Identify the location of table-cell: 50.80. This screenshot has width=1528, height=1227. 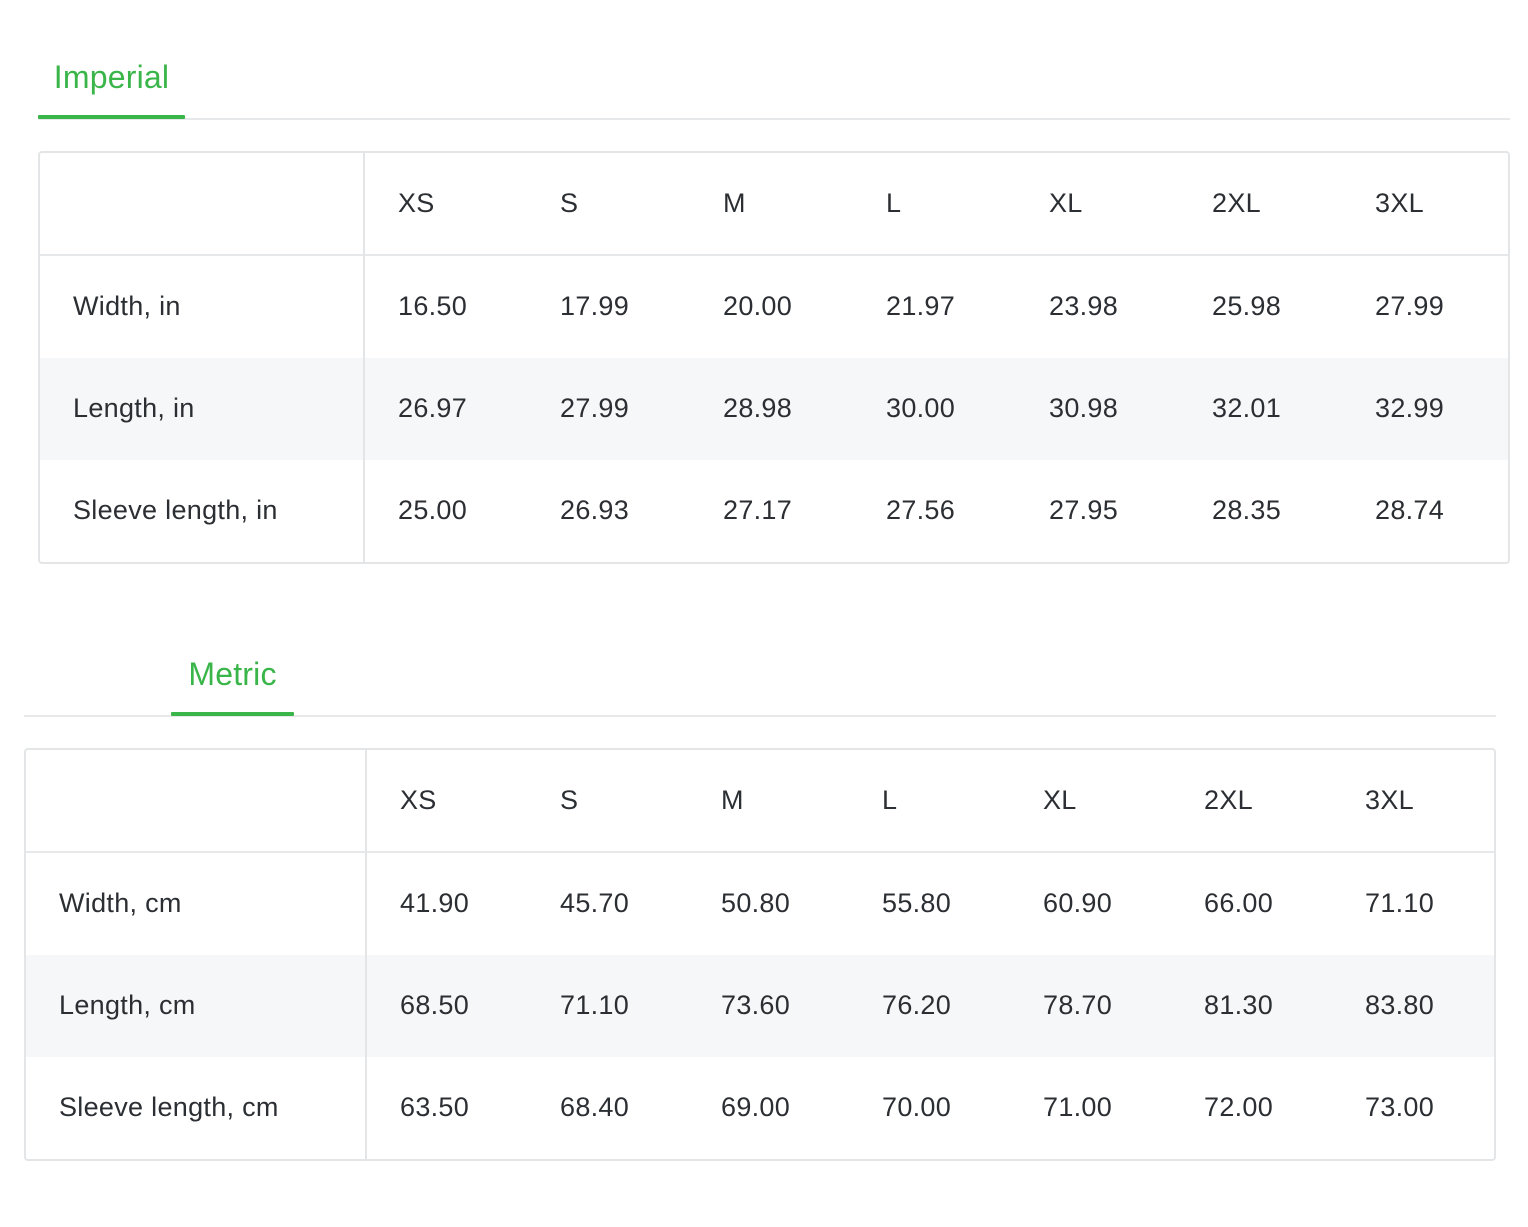
(756, 903).